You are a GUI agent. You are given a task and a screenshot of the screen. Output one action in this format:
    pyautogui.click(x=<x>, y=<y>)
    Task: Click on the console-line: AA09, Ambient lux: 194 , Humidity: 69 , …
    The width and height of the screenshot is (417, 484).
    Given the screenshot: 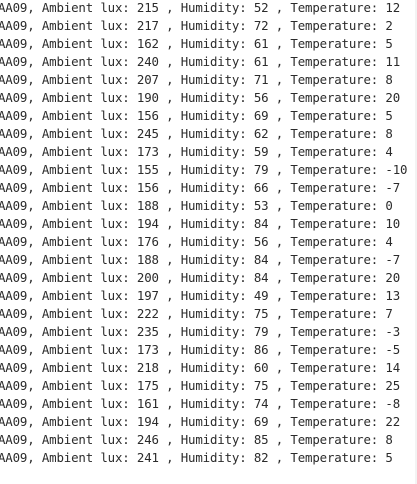 What is the action you would take?
    pyautogui.click(x=200, y=421)
    